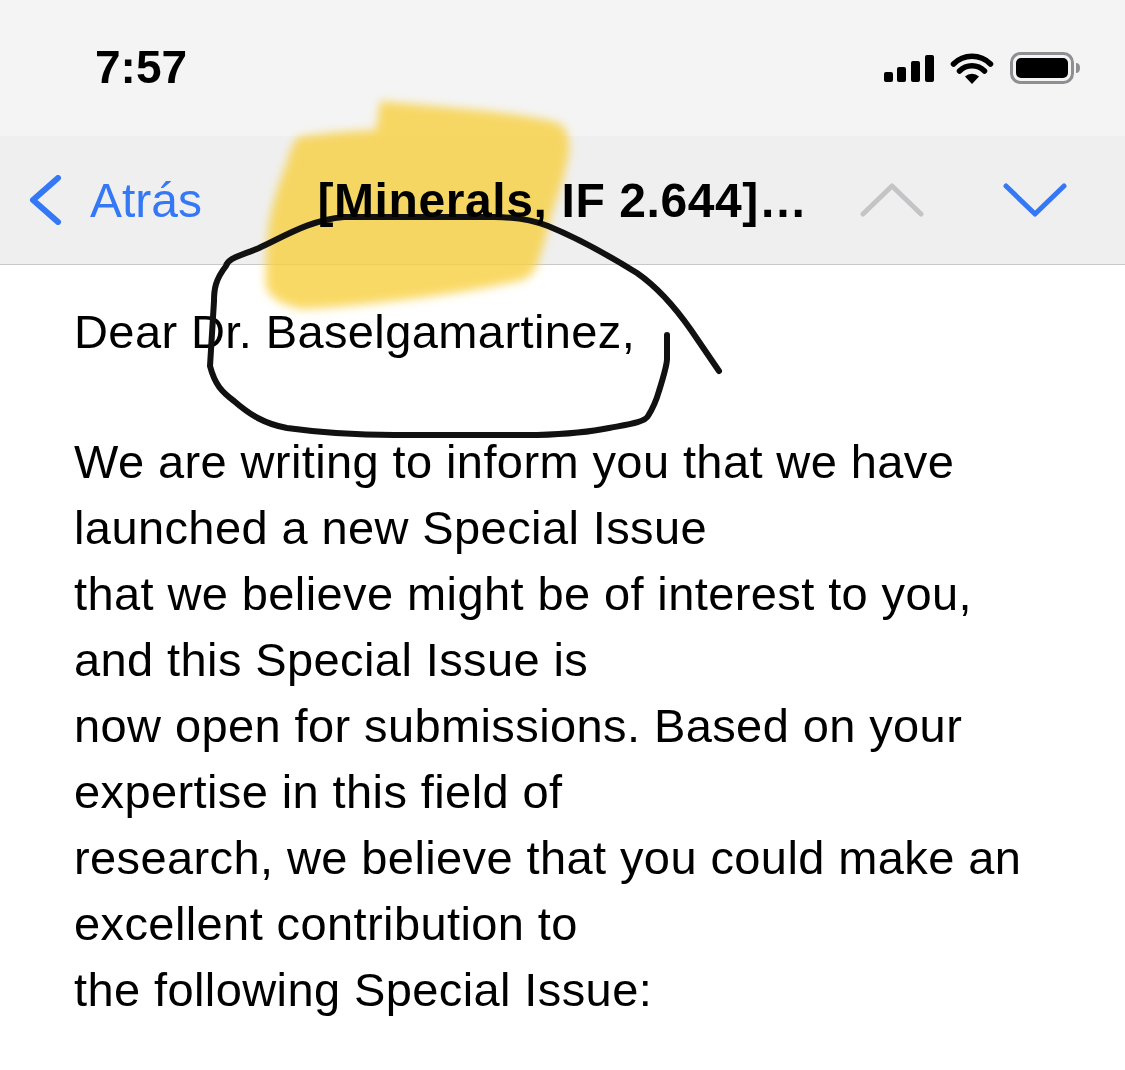  I want to click on status-time: 7:57, so click(141, 67).